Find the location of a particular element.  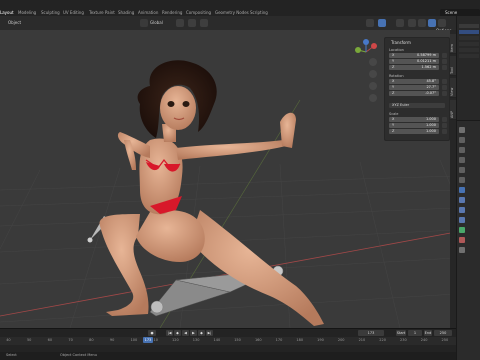

frame-tick-label: 60 is located at coordinates (50, 340).